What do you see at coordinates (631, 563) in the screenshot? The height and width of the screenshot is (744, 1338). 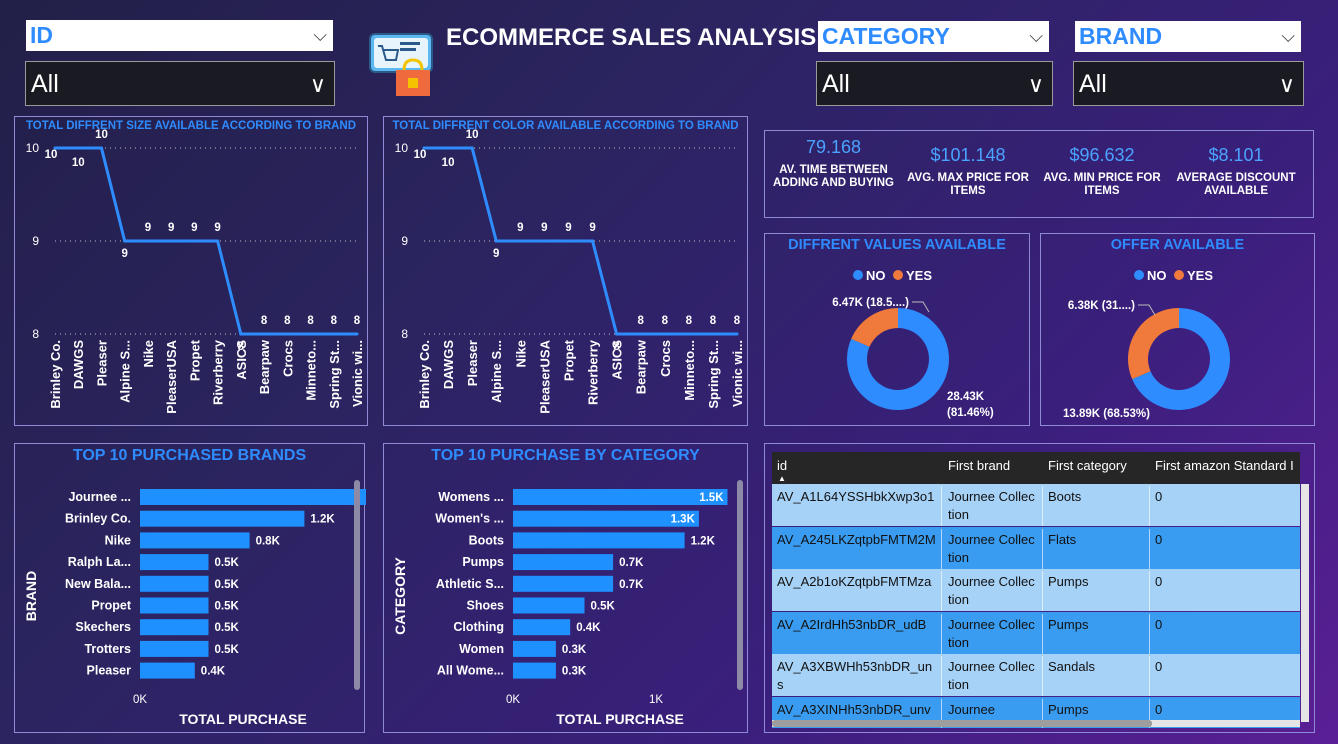 I see `value-label: 0.7K` at bounding box center [631, 563].